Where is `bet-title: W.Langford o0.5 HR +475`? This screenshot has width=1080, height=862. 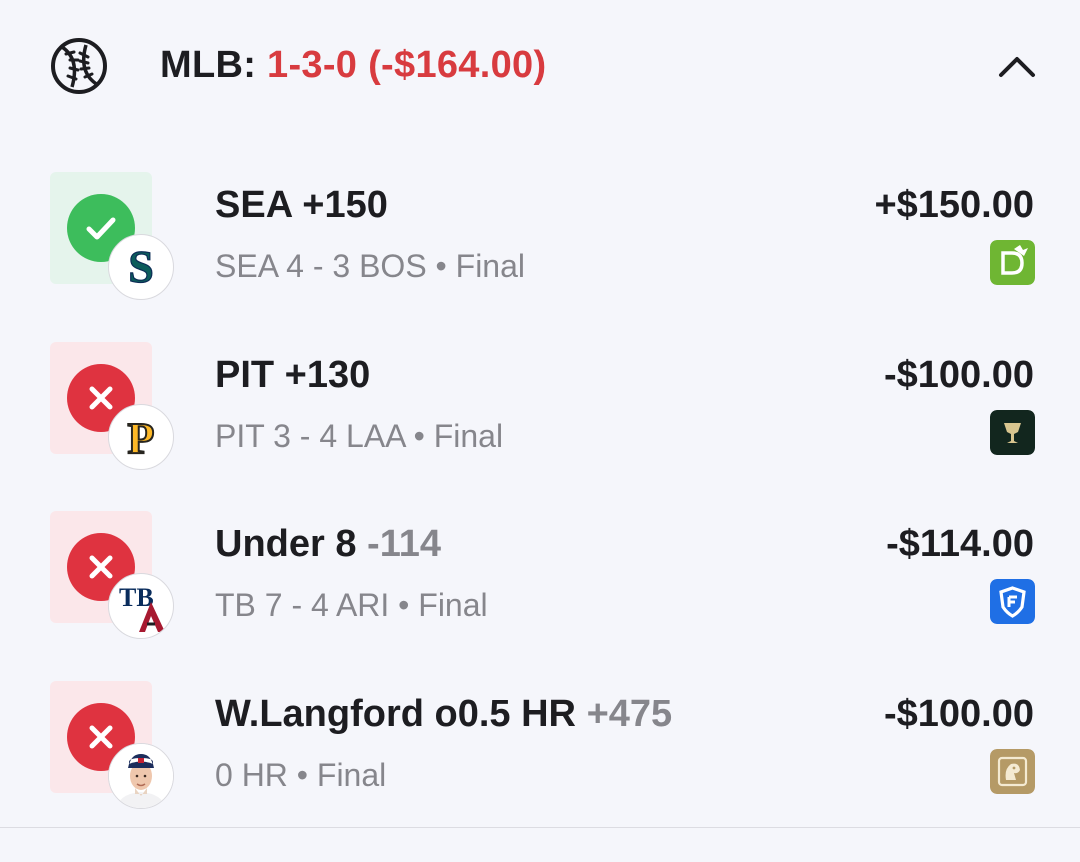
bet-title: W.Langford o0.5 HR +475 is located at coordinates (444, 714).